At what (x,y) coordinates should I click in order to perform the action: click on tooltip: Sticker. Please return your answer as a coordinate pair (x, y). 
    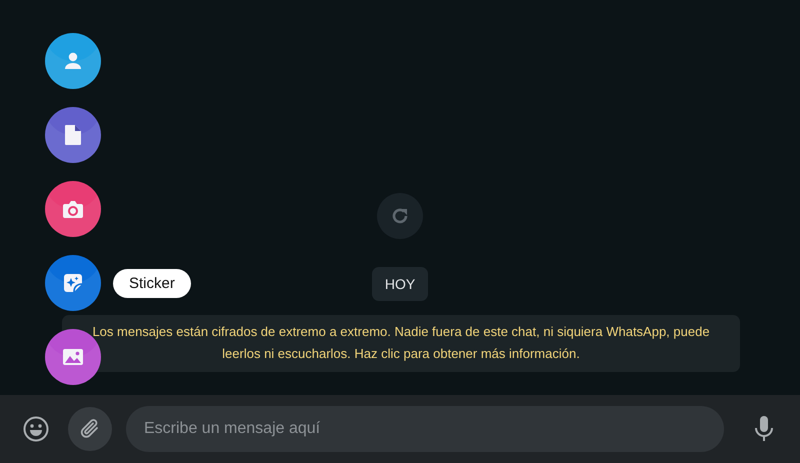
    Looking at the image, I should click on (152, 283).